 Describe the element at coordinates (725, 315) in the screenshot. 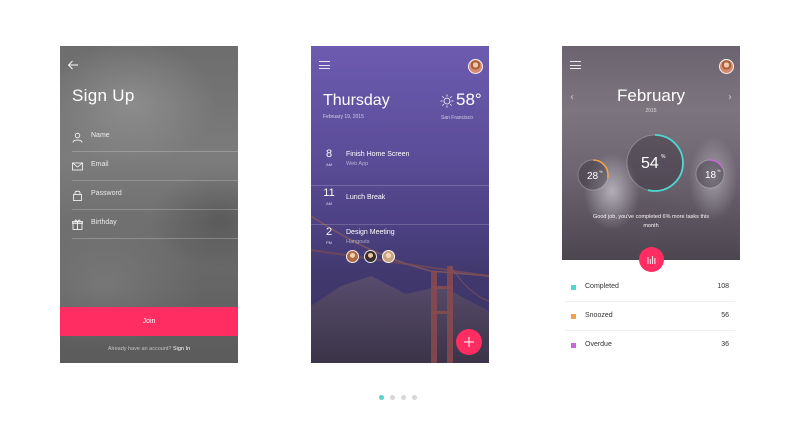

I see `legend-value: 56` at that location.